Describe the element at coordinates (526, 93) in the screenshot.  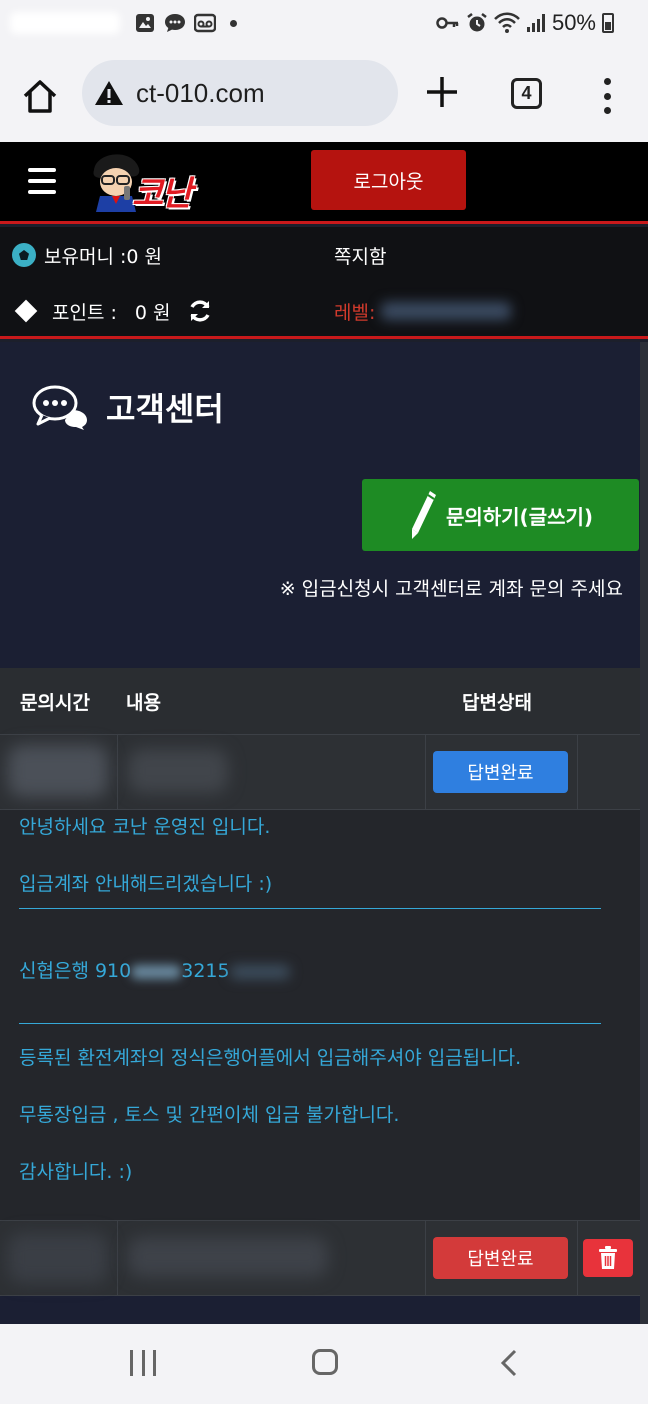
I see `tab-switcher-button: 4` at that location.